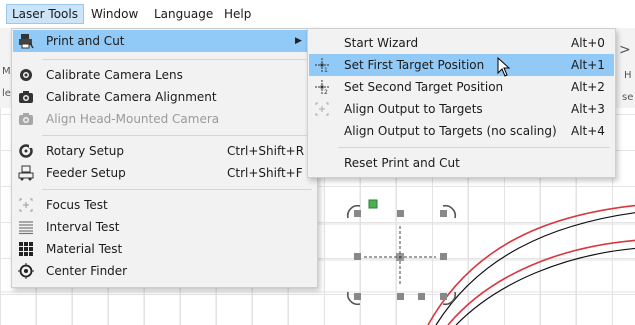  What do you see at coordinates (26, 271) in the screenshot?
I see `center-finder-icon` at bounding box center [26, 271].